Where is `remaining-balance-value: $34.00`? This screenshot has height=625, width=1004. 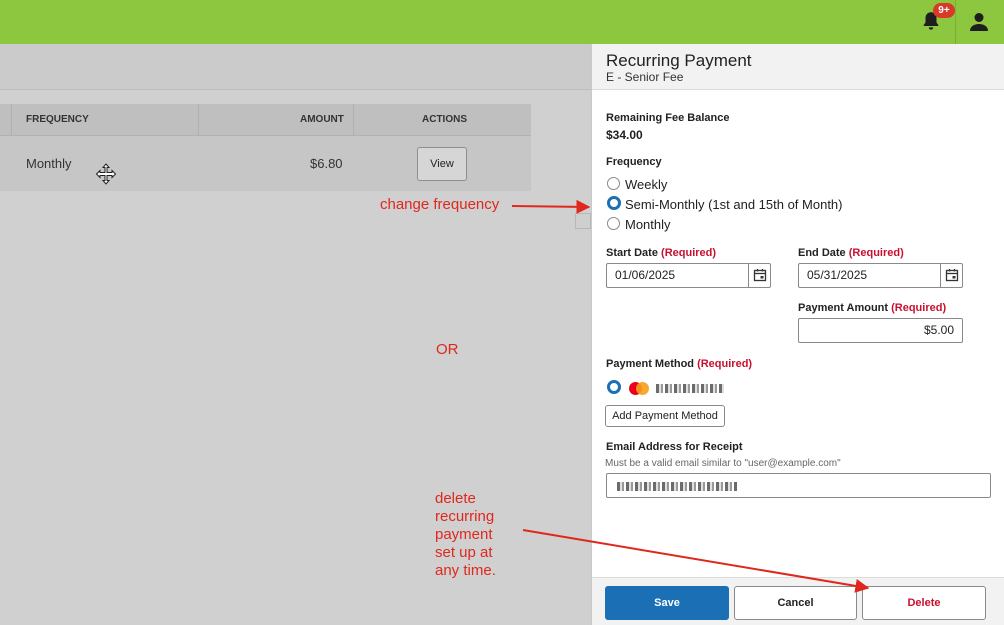 remaining-balance-value: $34.00 is located at coordinates (624, 135).